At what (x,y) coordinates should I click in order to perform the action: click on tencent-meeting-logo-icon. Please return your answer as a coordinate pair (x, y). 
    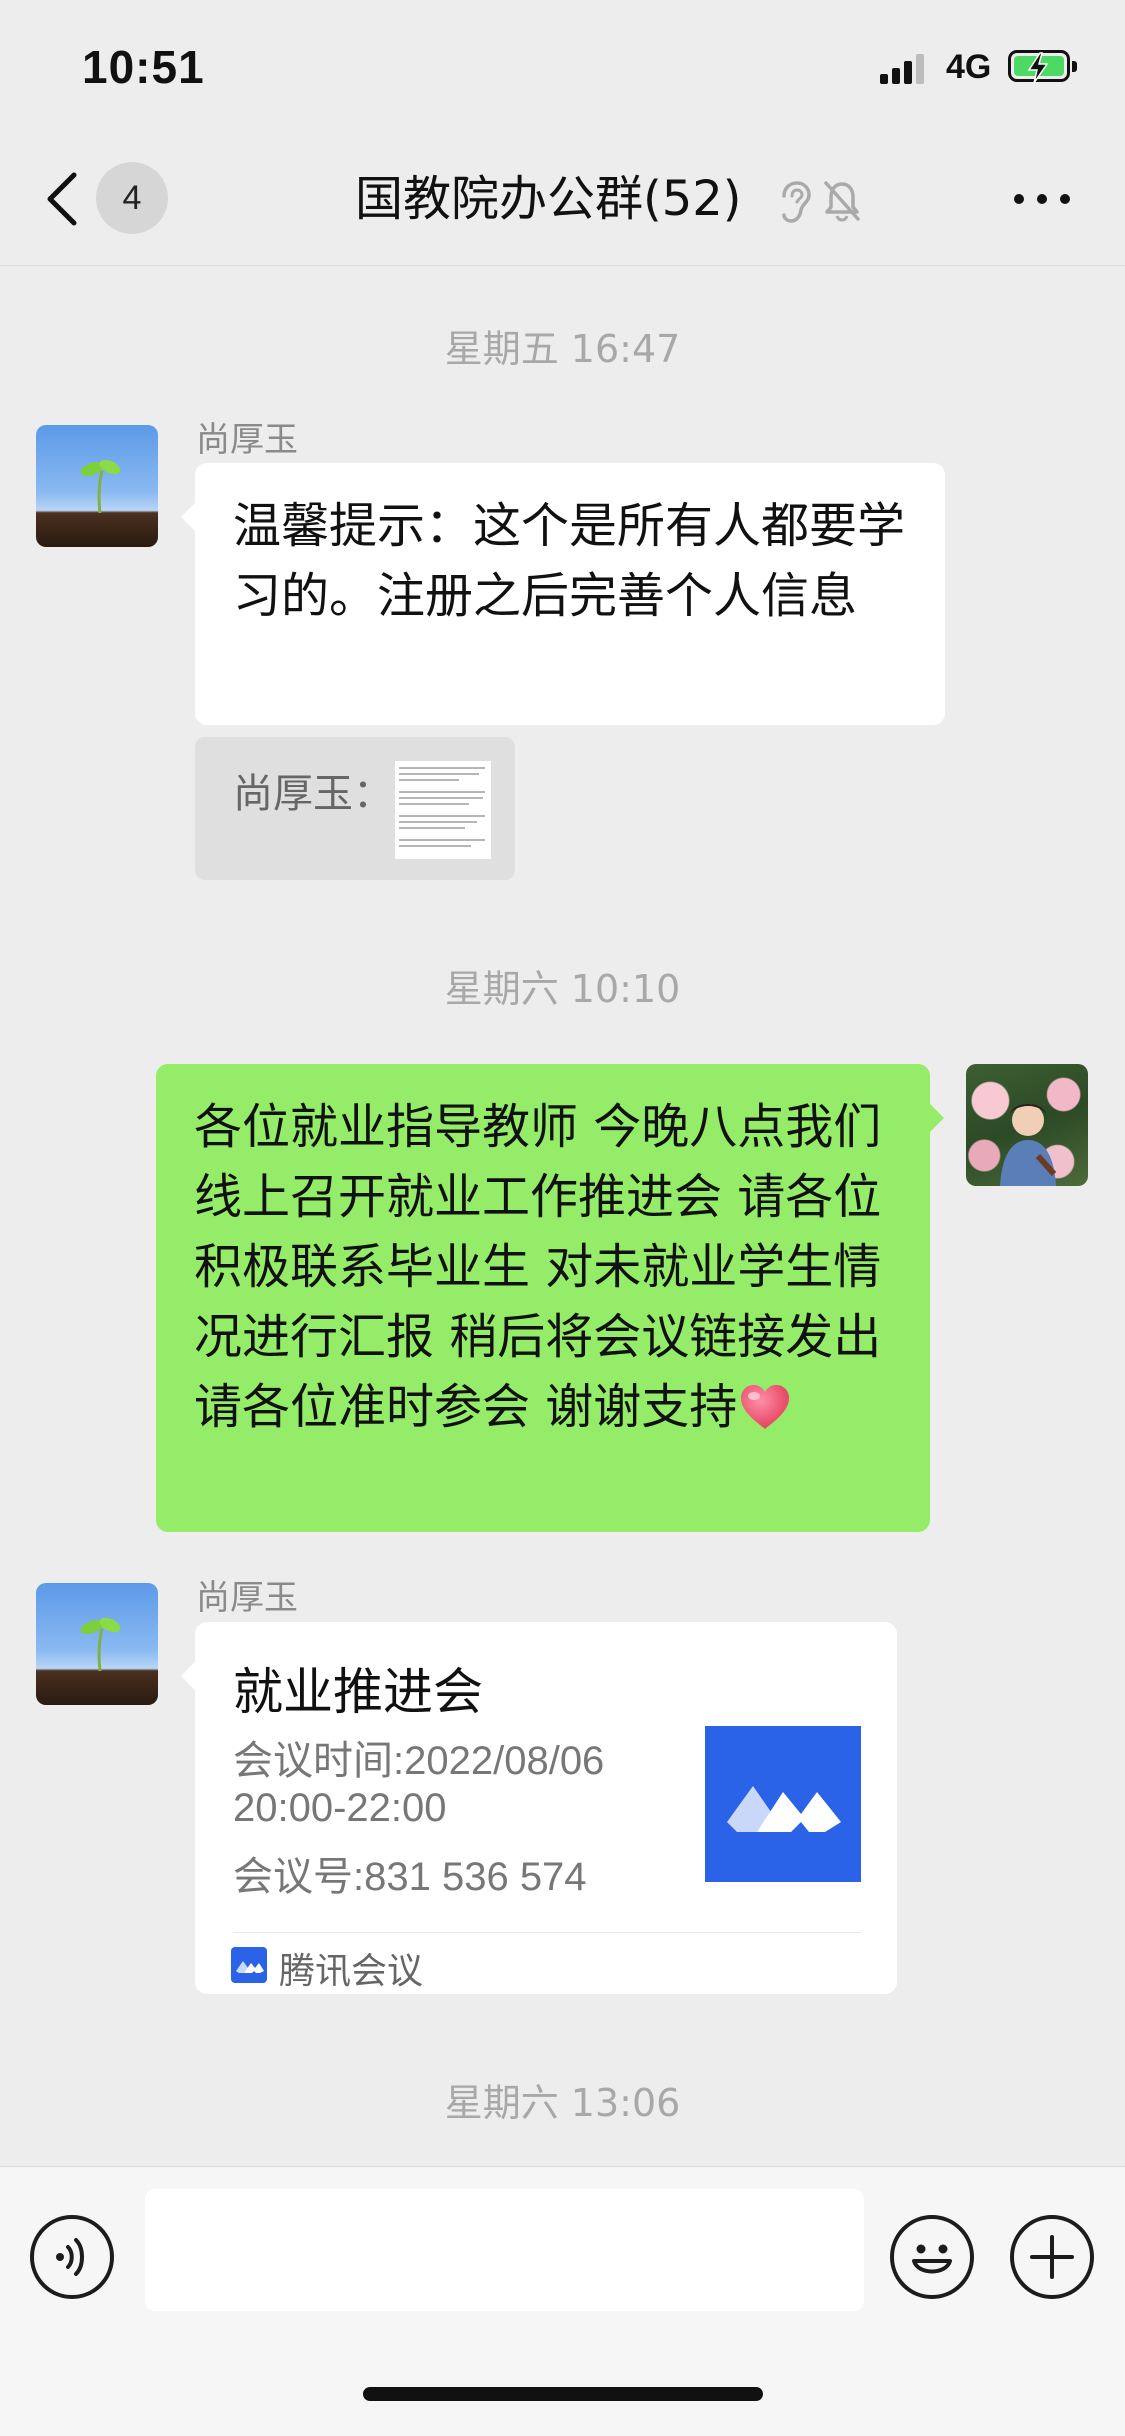
    Looking at the image, I should click on (783, 1804).